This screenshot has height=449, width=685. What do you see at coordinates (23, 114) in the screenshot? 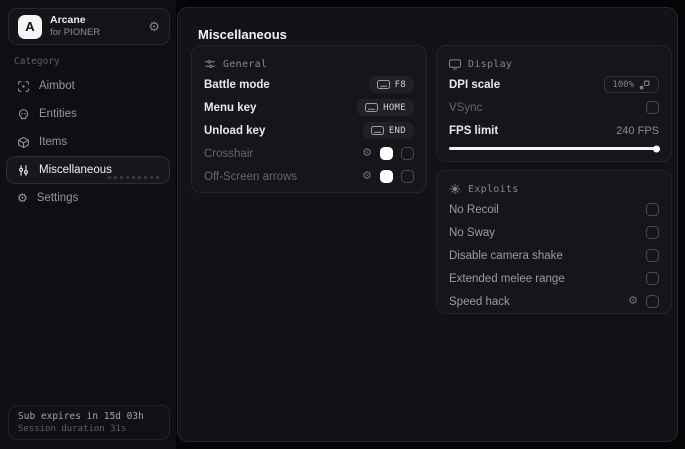
I see `skull-icon` at bounding box center [23, 114].